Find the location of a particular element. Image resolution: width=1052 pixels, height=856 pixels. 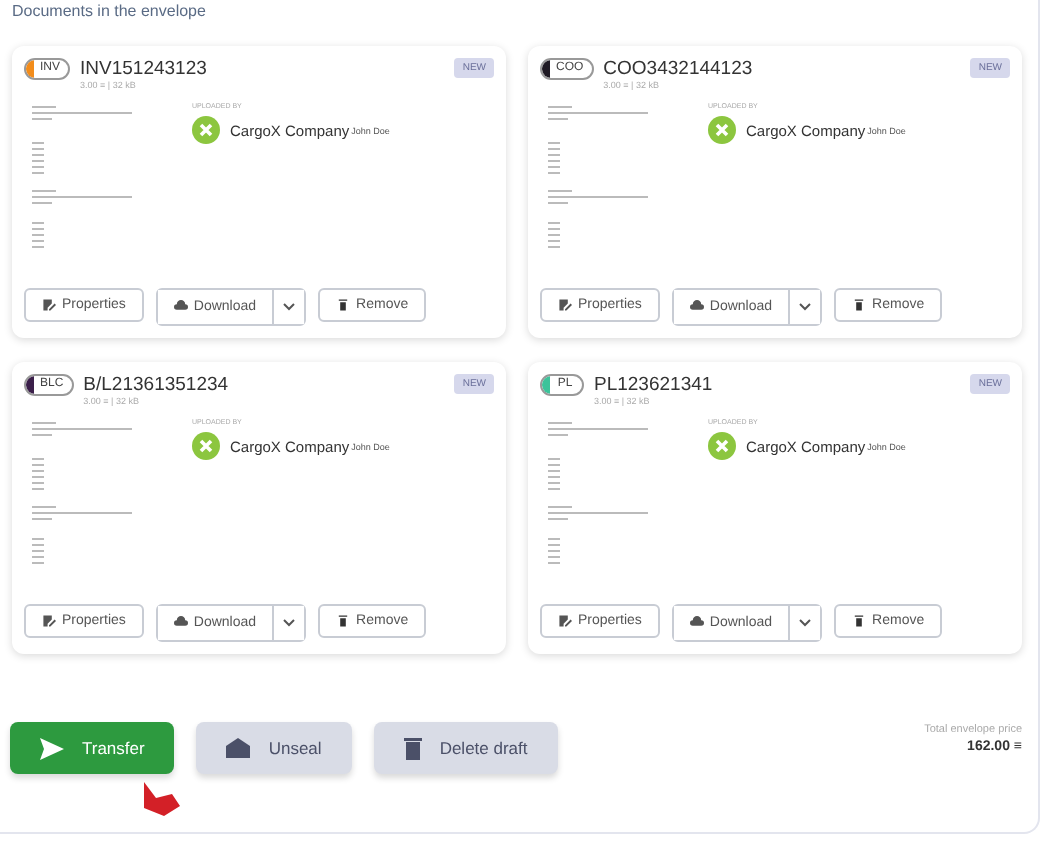

section-title: Documents in the envelope is located at coordinates (109, 11).